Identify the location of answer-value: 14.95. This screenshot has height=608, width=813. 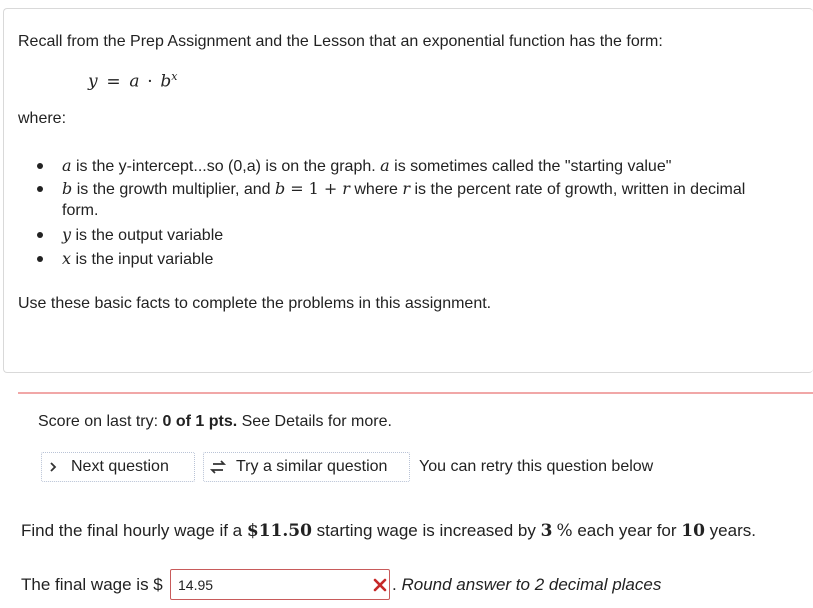
(196, 585).